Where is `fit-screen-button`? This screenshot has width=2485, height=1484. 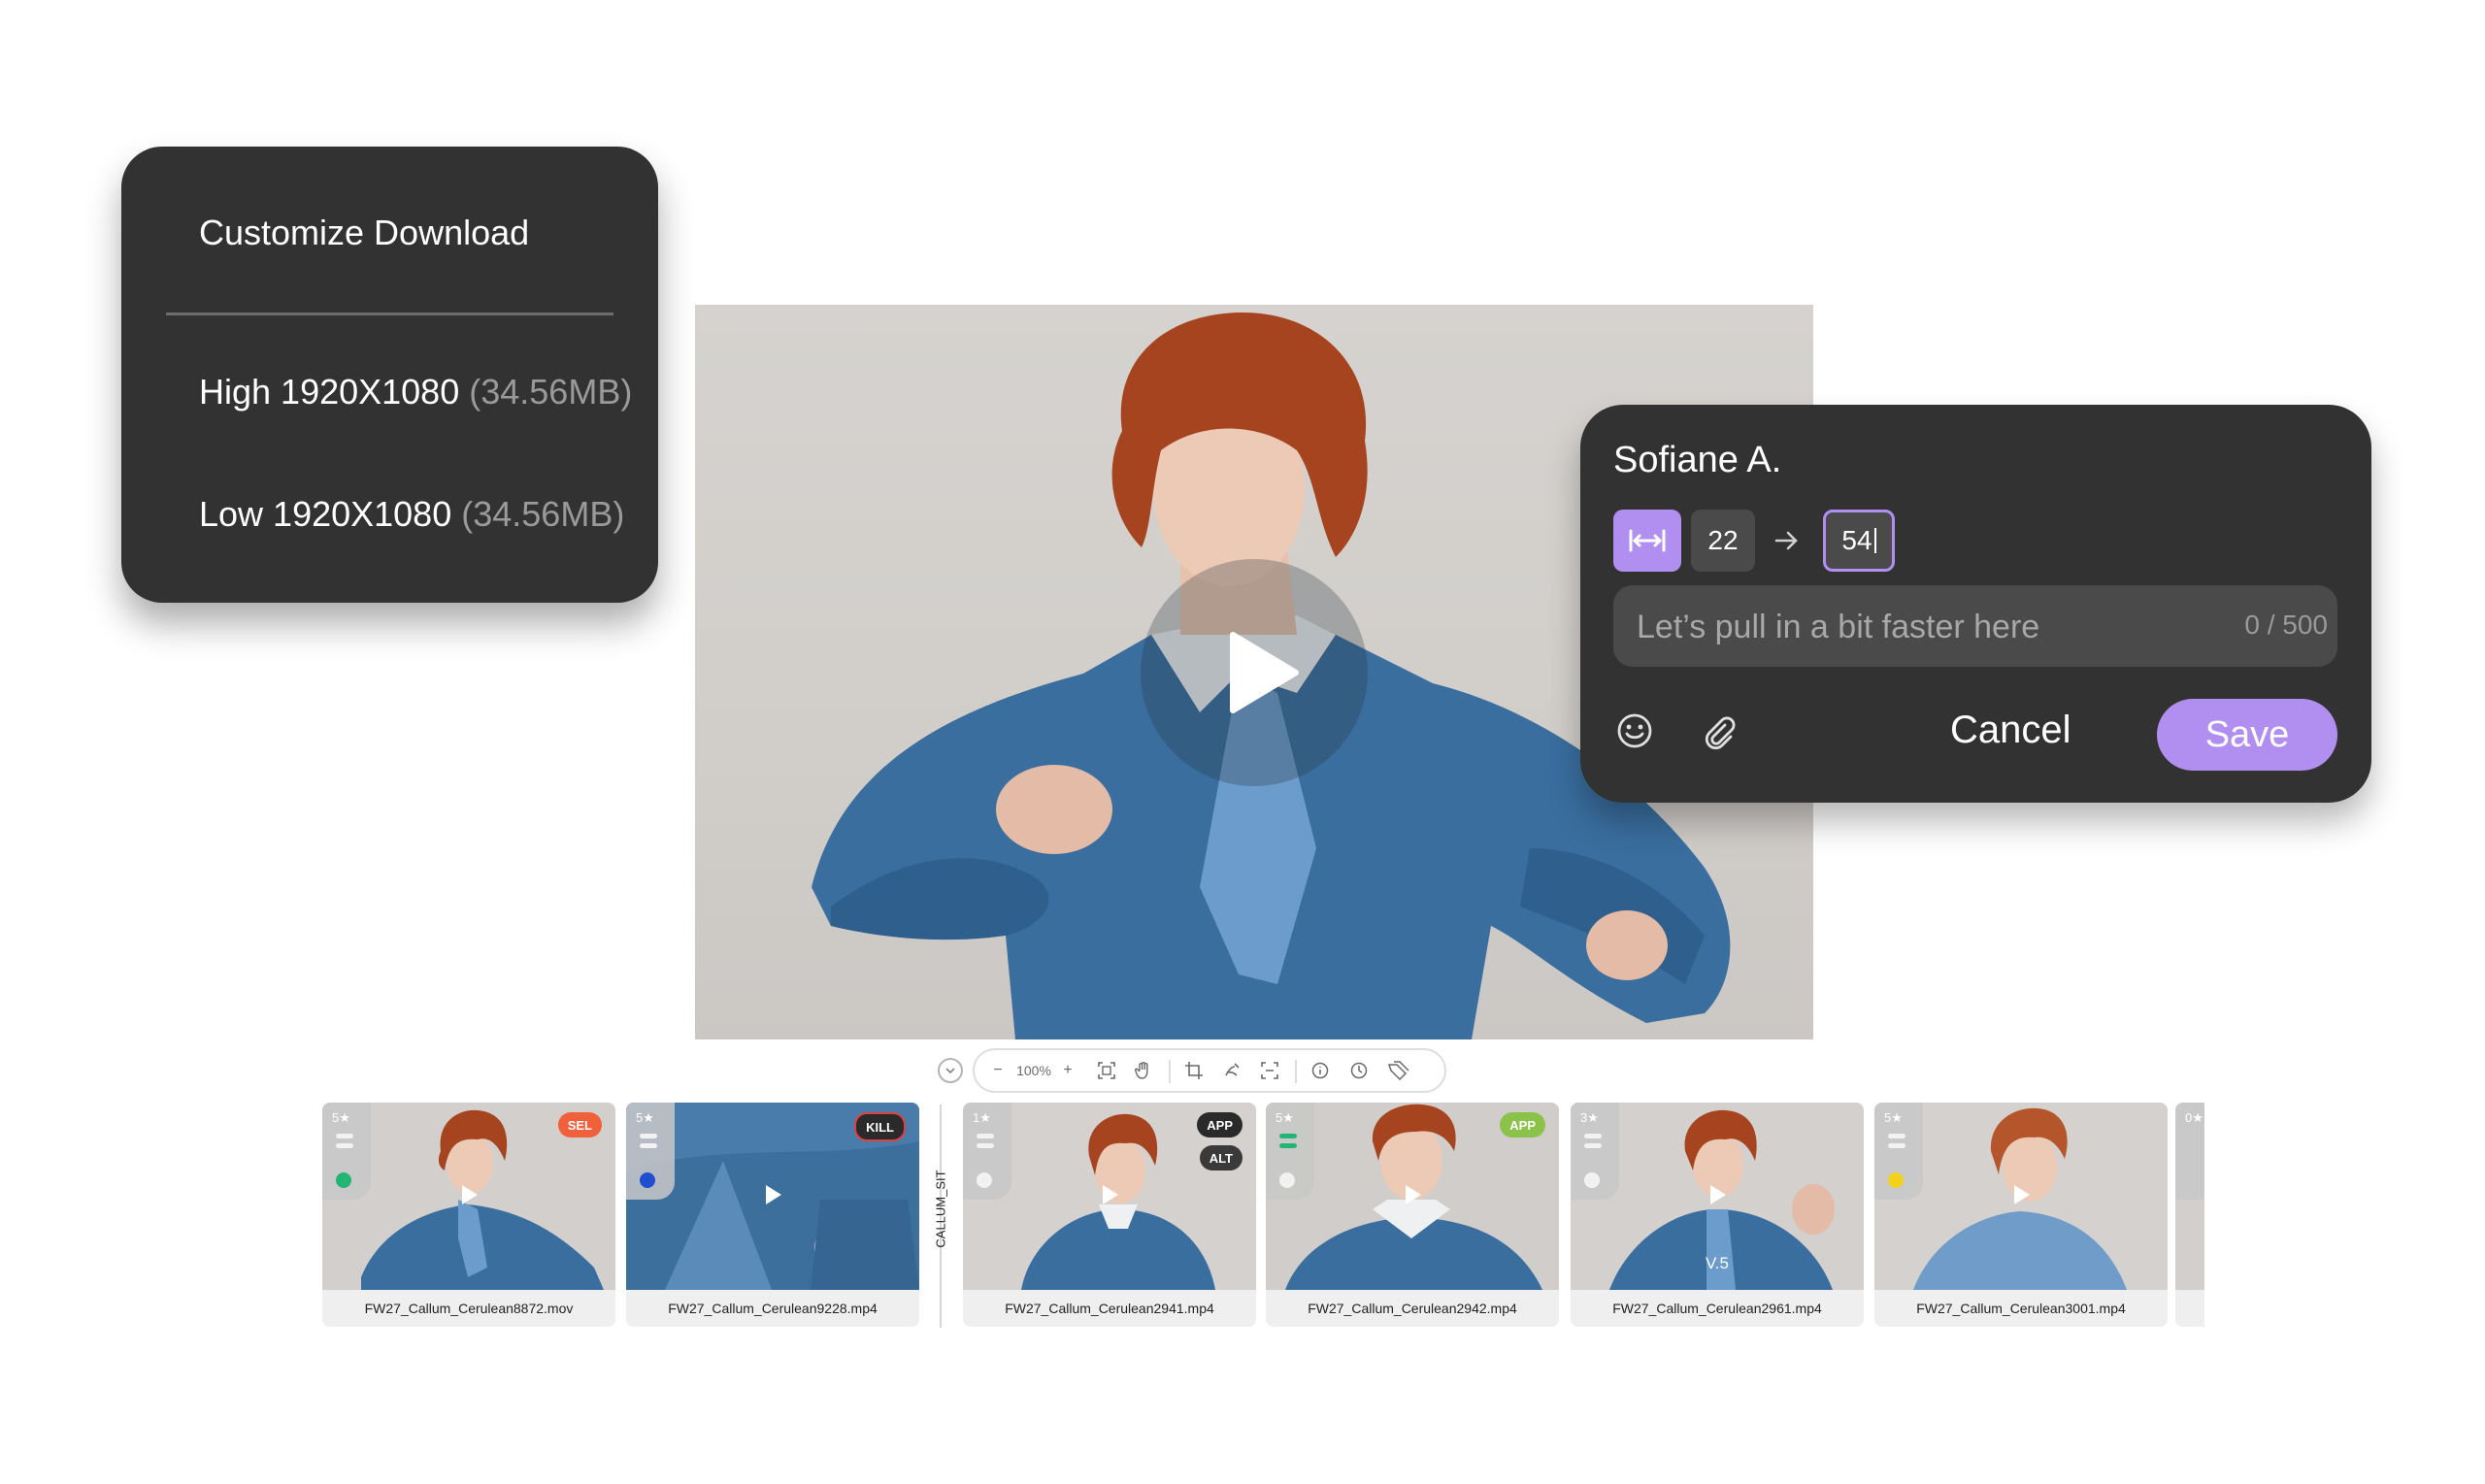 fit-screen-button is located at coordinates (1106, 1070).